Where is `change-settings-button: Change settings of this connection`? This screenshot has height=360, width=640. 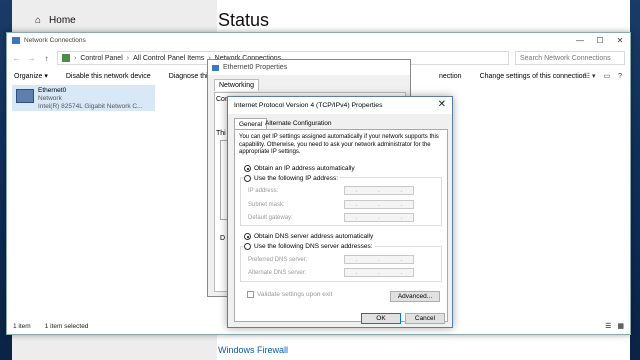 change-settings-button: Change settings of this connection is located at coordinates (533, 76).